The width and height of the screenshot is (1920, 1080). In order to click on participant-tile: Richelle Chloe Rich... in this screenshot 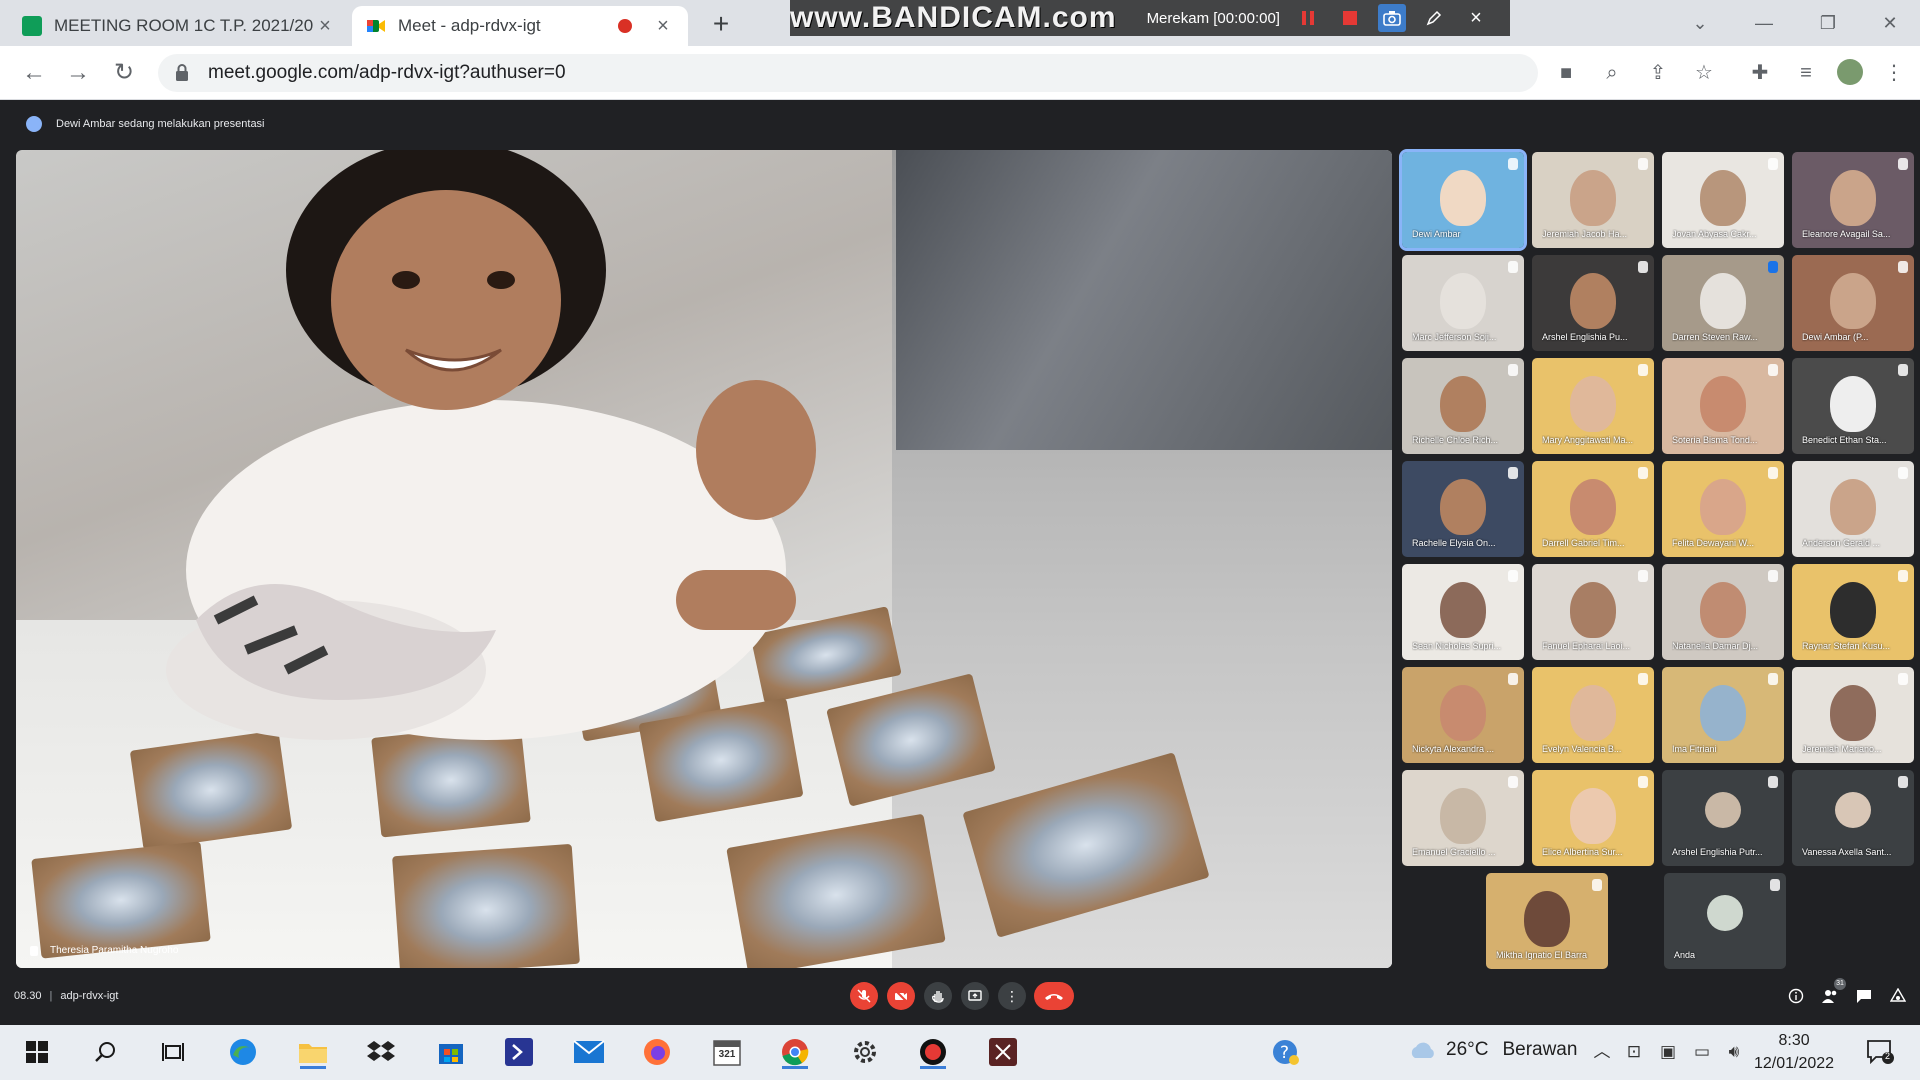, I will do `click(1463, 406)`.